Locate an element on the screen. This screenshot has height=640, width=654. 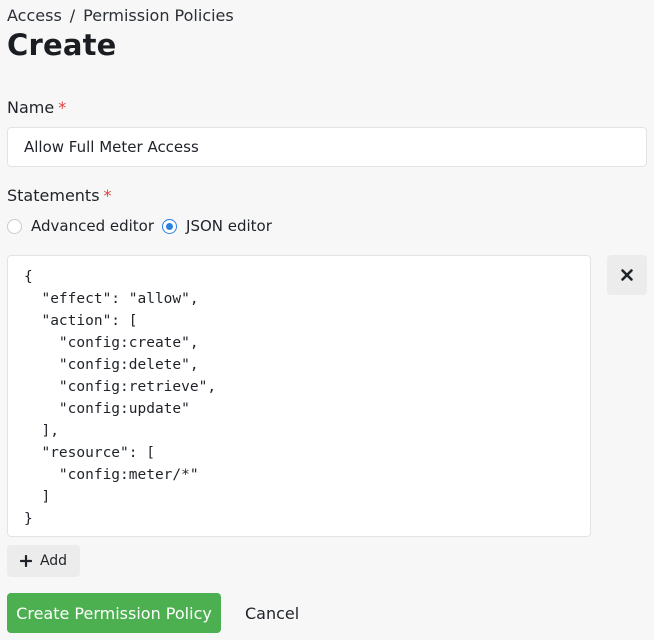
cancel-button: Cancel is located at coordinates (272, 613).